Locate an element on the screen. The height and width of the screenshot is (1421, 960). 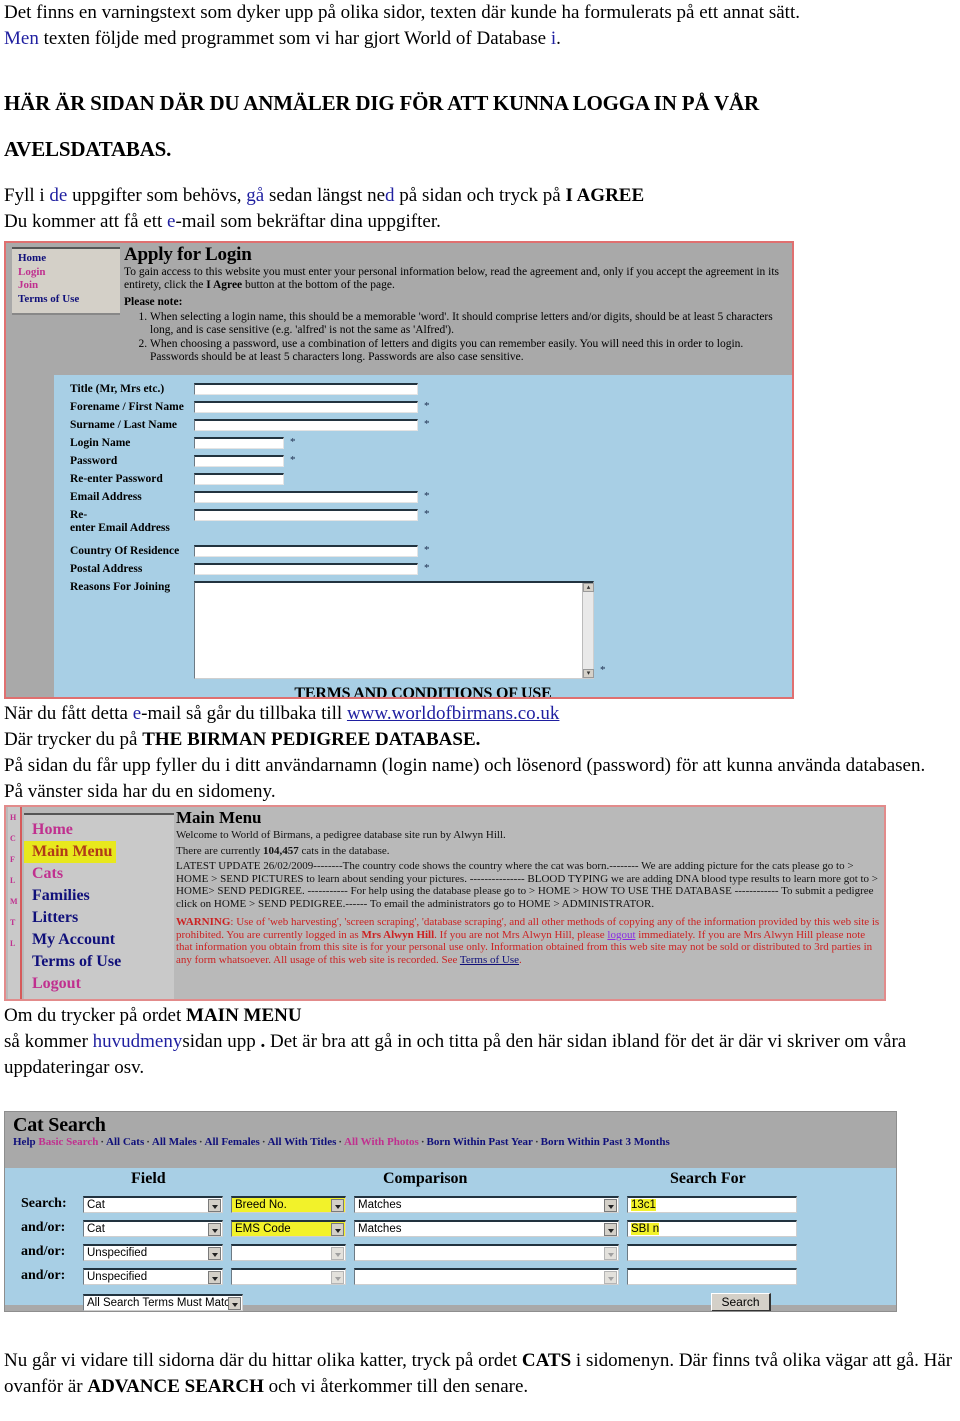
select-comparison-1-value: Matches is located at coordinates (380, 1204).